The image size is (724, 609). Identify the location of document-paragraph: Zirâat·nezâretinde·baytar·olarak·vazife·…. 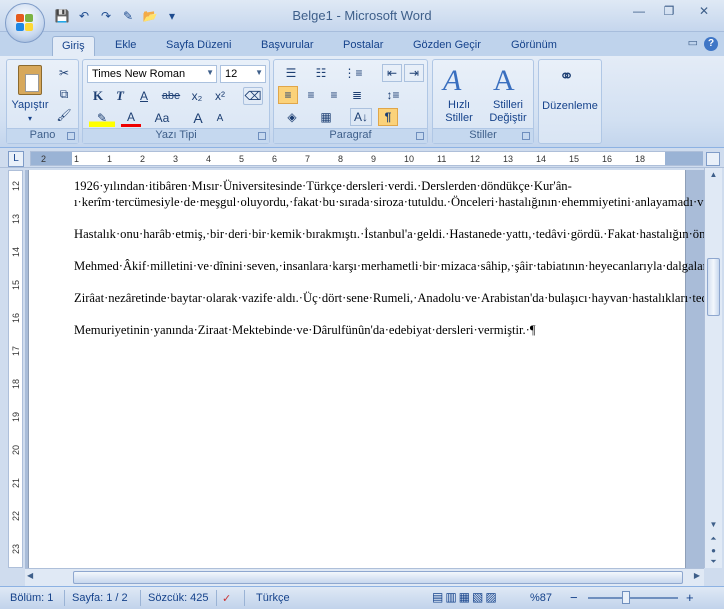
(389, 298).